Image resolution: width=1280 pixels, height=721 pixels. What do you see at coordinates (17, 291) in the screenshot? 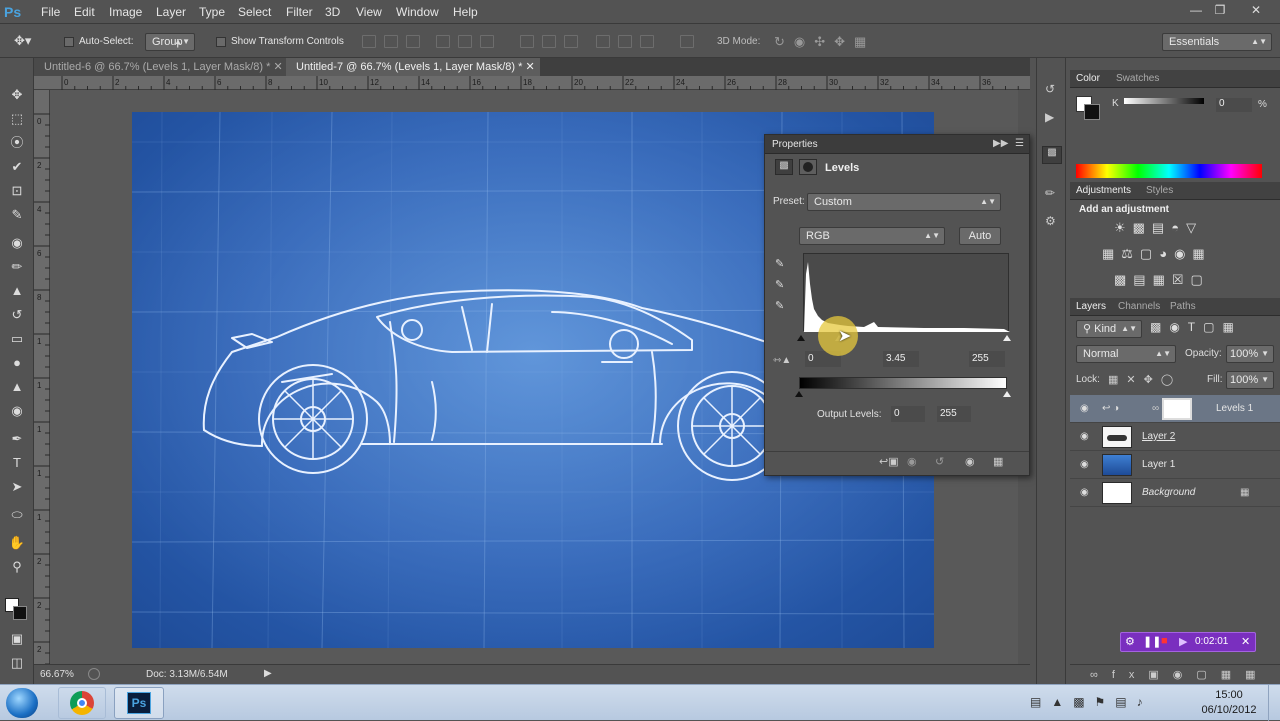
I see `clone-stamp-icon: ▲` at bounding box center [17, 291].